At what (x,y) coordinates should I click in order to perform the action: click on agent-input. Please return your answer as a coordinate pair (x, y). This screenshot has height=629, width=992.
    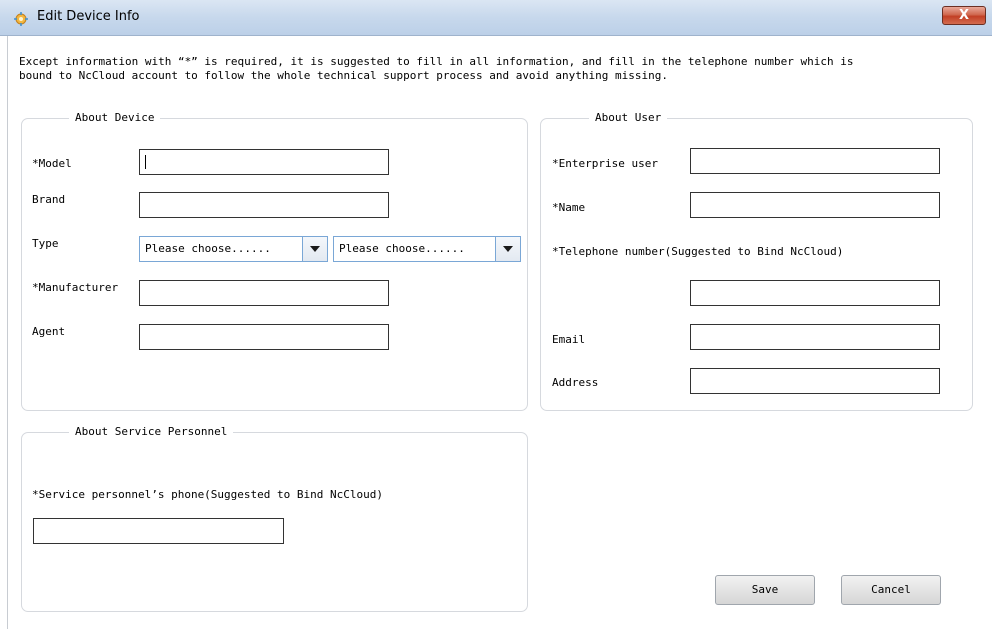
    Looking at the image, I should click on (264, 337).